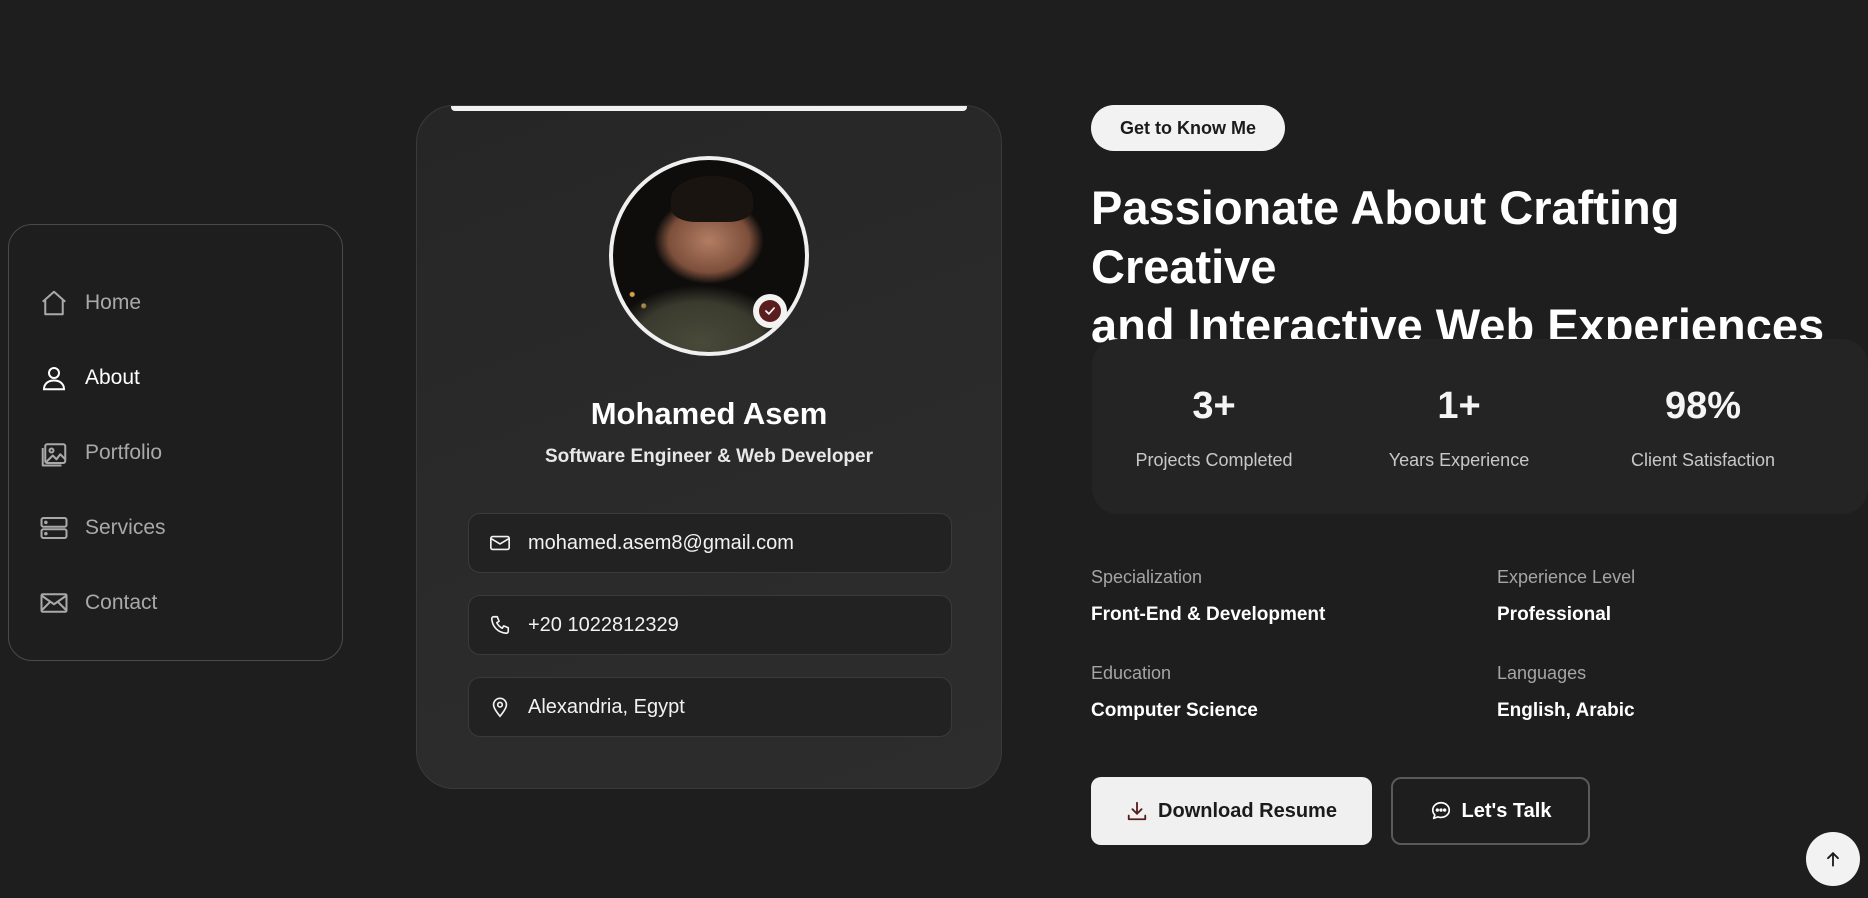 This screenshot has width=1868, height=898. I want to click on detail-key: Experience Level, so click(1566, 577).